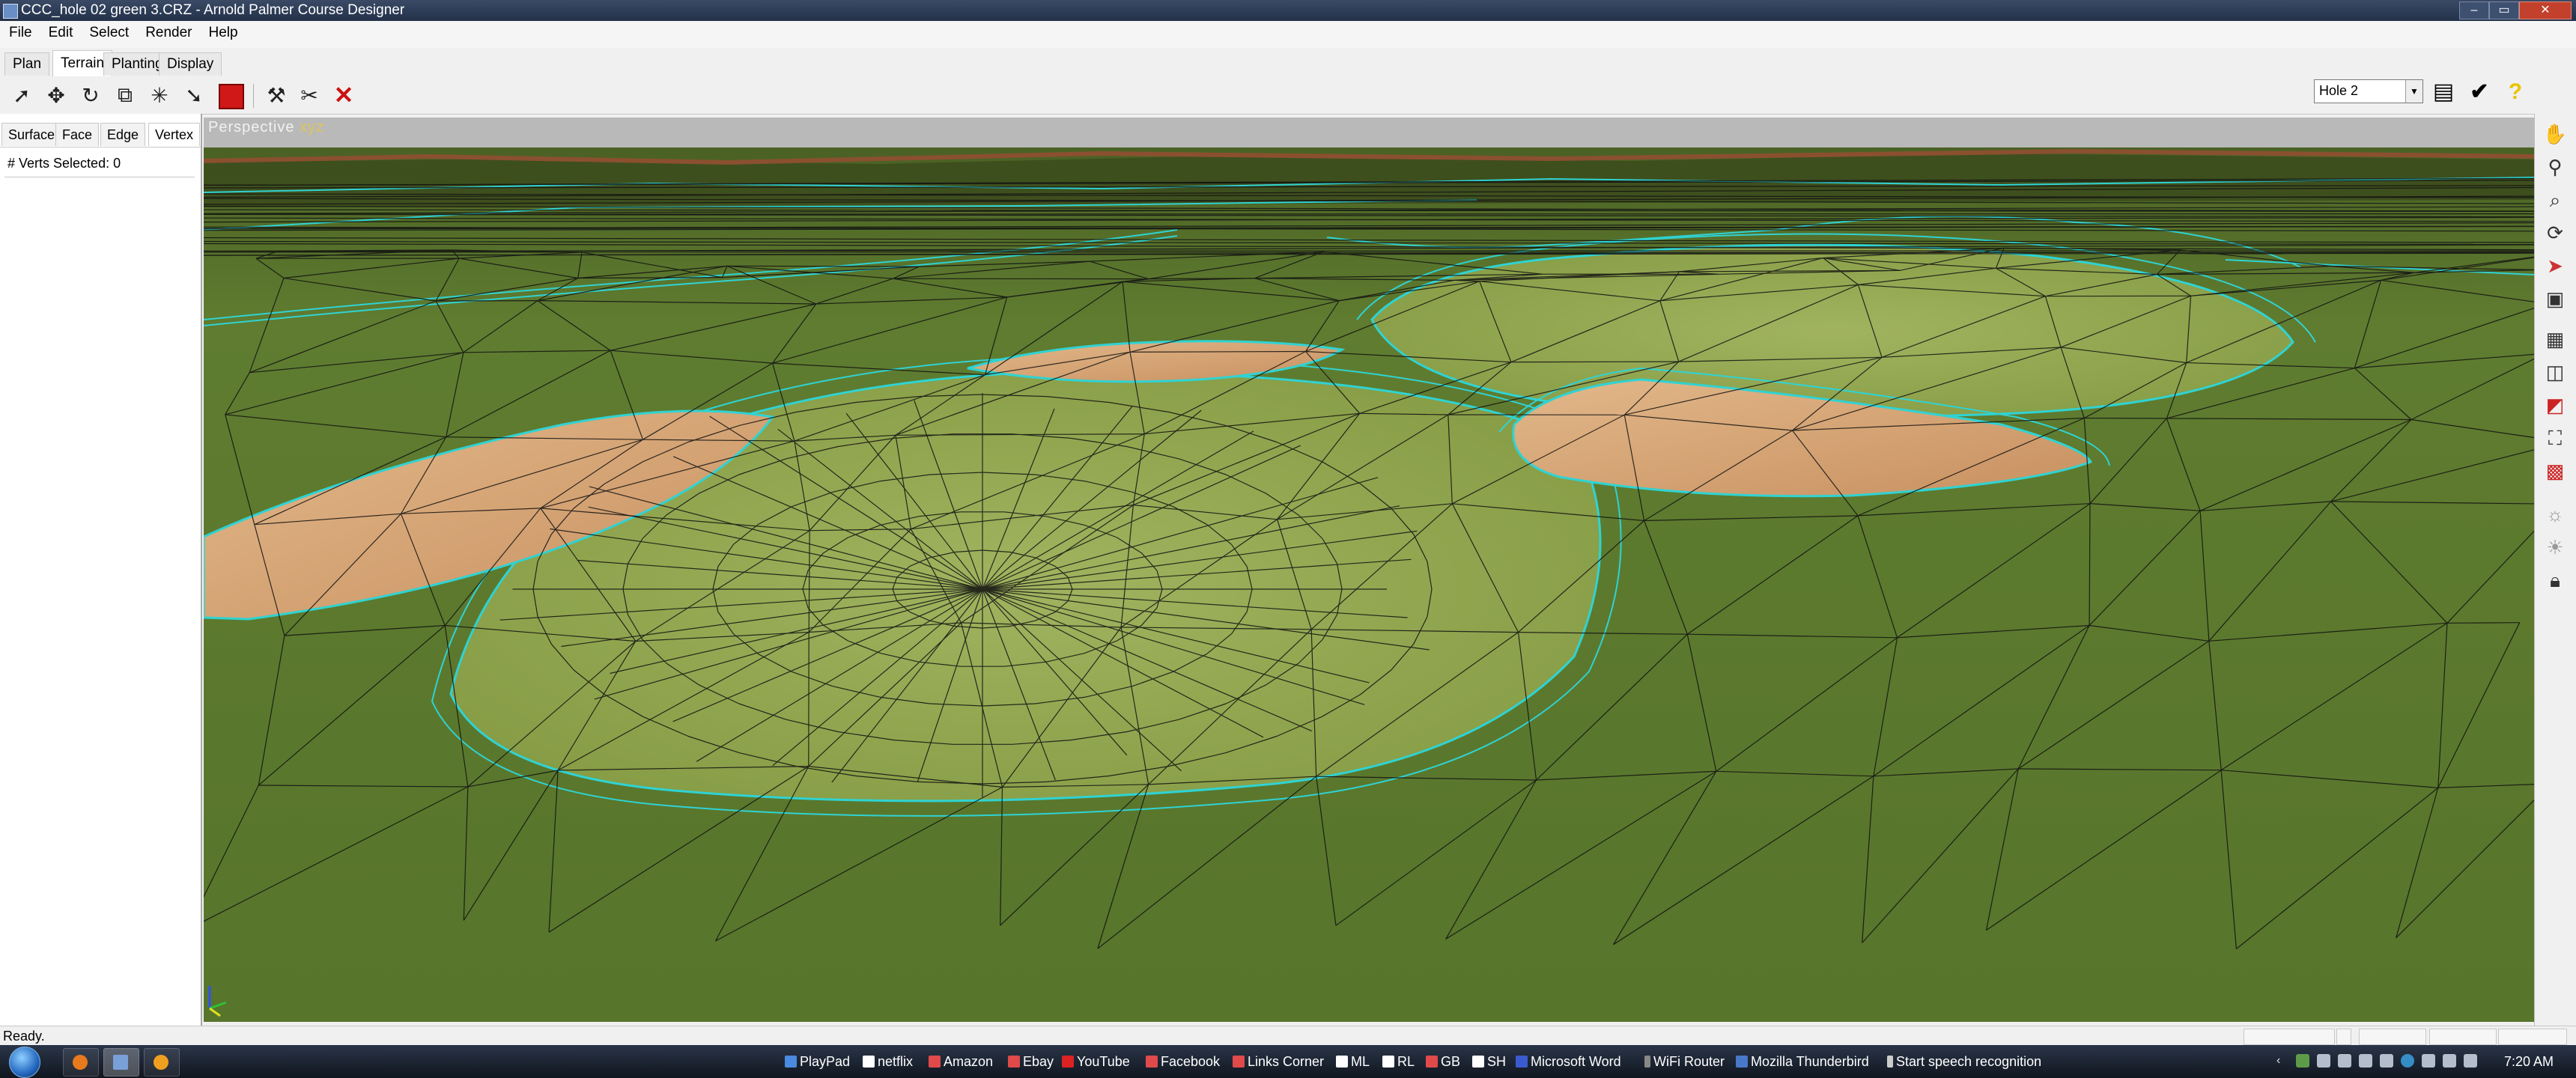  I want to click on camera-icon: ▣, so click(2555, 298).